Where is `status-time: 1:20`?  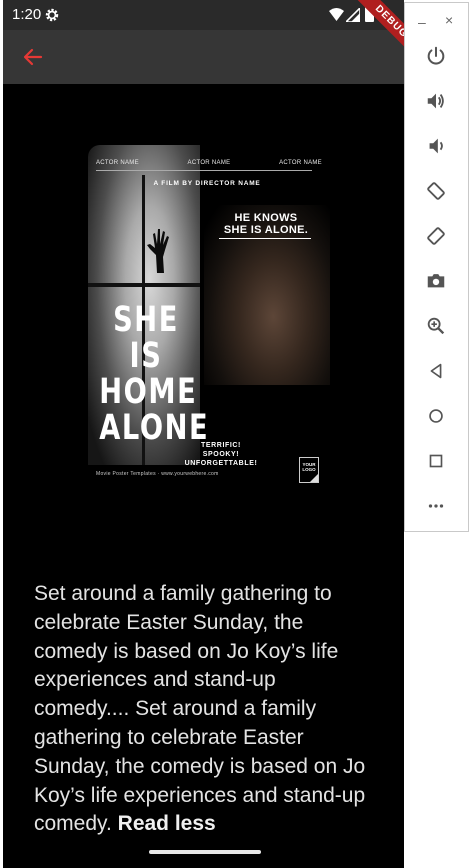 status-time: 1:20 is located at coordinates (27, 14).